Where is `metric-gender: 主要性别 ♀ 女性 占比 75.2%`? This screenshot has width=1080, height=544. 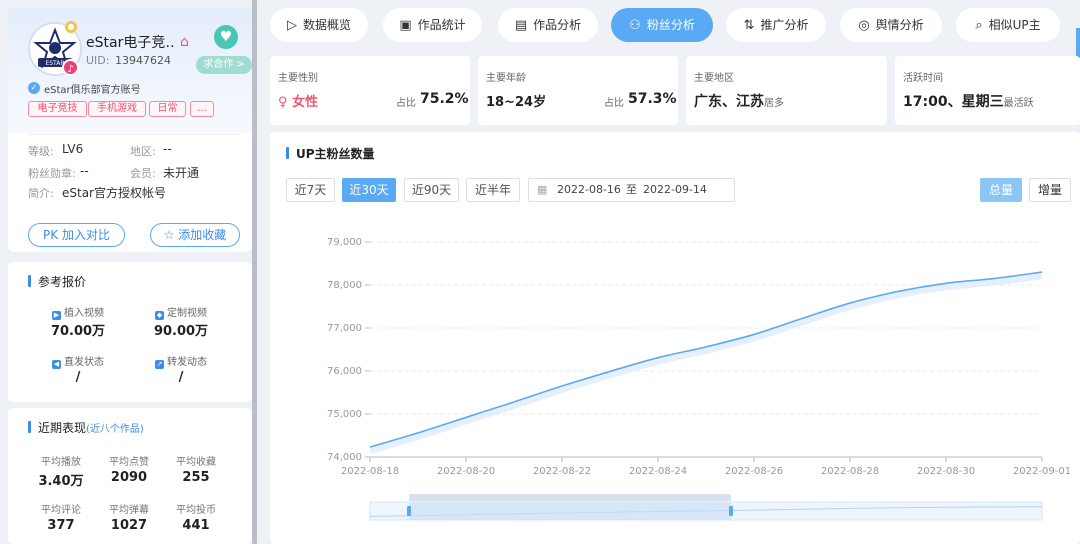
metric-gender: 主要性别 ♀ 女性 占比 75.2% is located at coordinates (370, 90).